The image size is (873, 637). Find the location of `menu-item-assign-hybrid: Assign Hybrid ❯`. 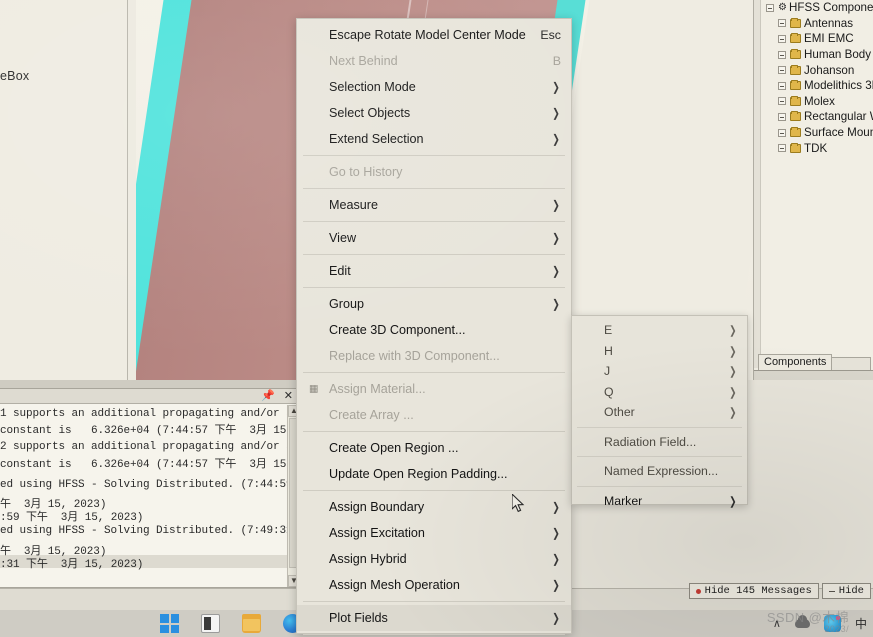

menu-item-assign-hybrid: Assign Hybrid ❯ is located at coordinates (434, 559).